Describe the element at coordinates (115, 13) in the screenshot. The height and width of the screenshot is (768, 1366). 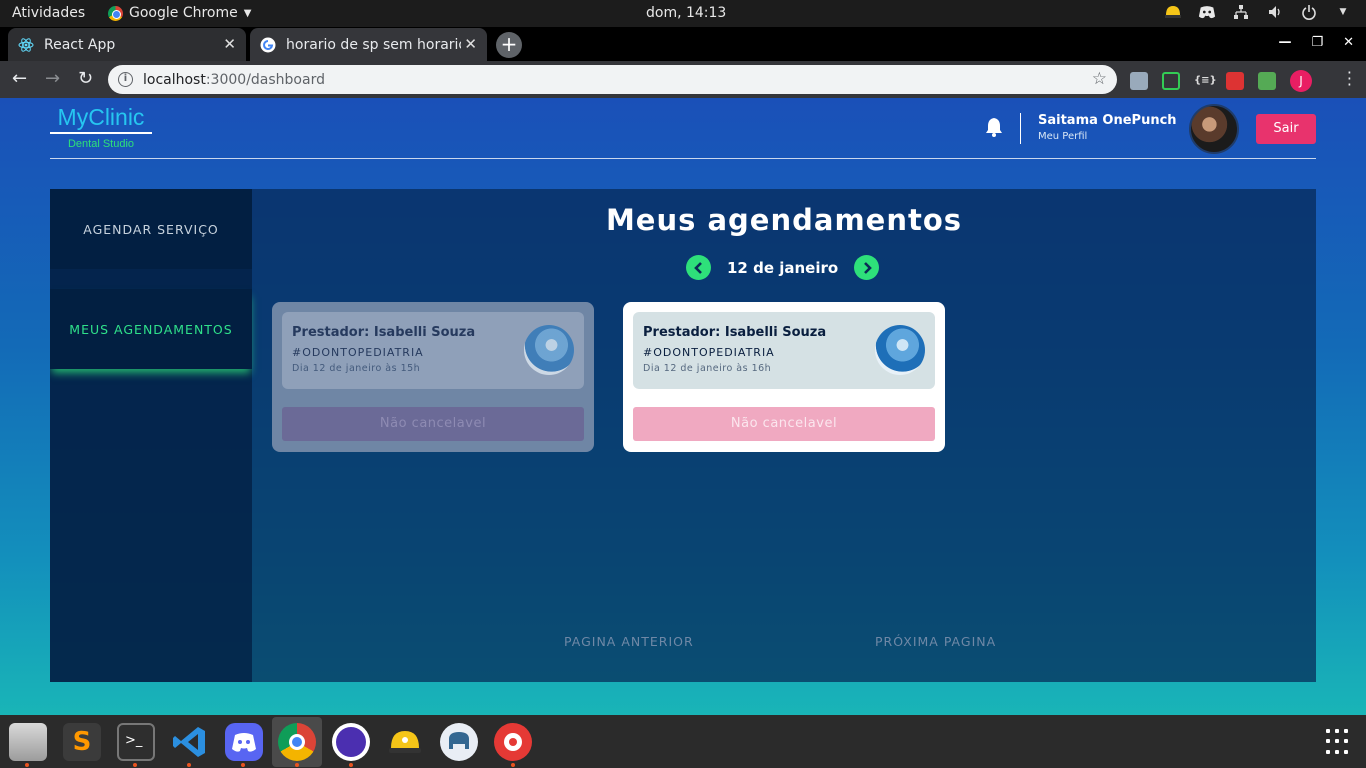
I see `chrome-icon` at that location.